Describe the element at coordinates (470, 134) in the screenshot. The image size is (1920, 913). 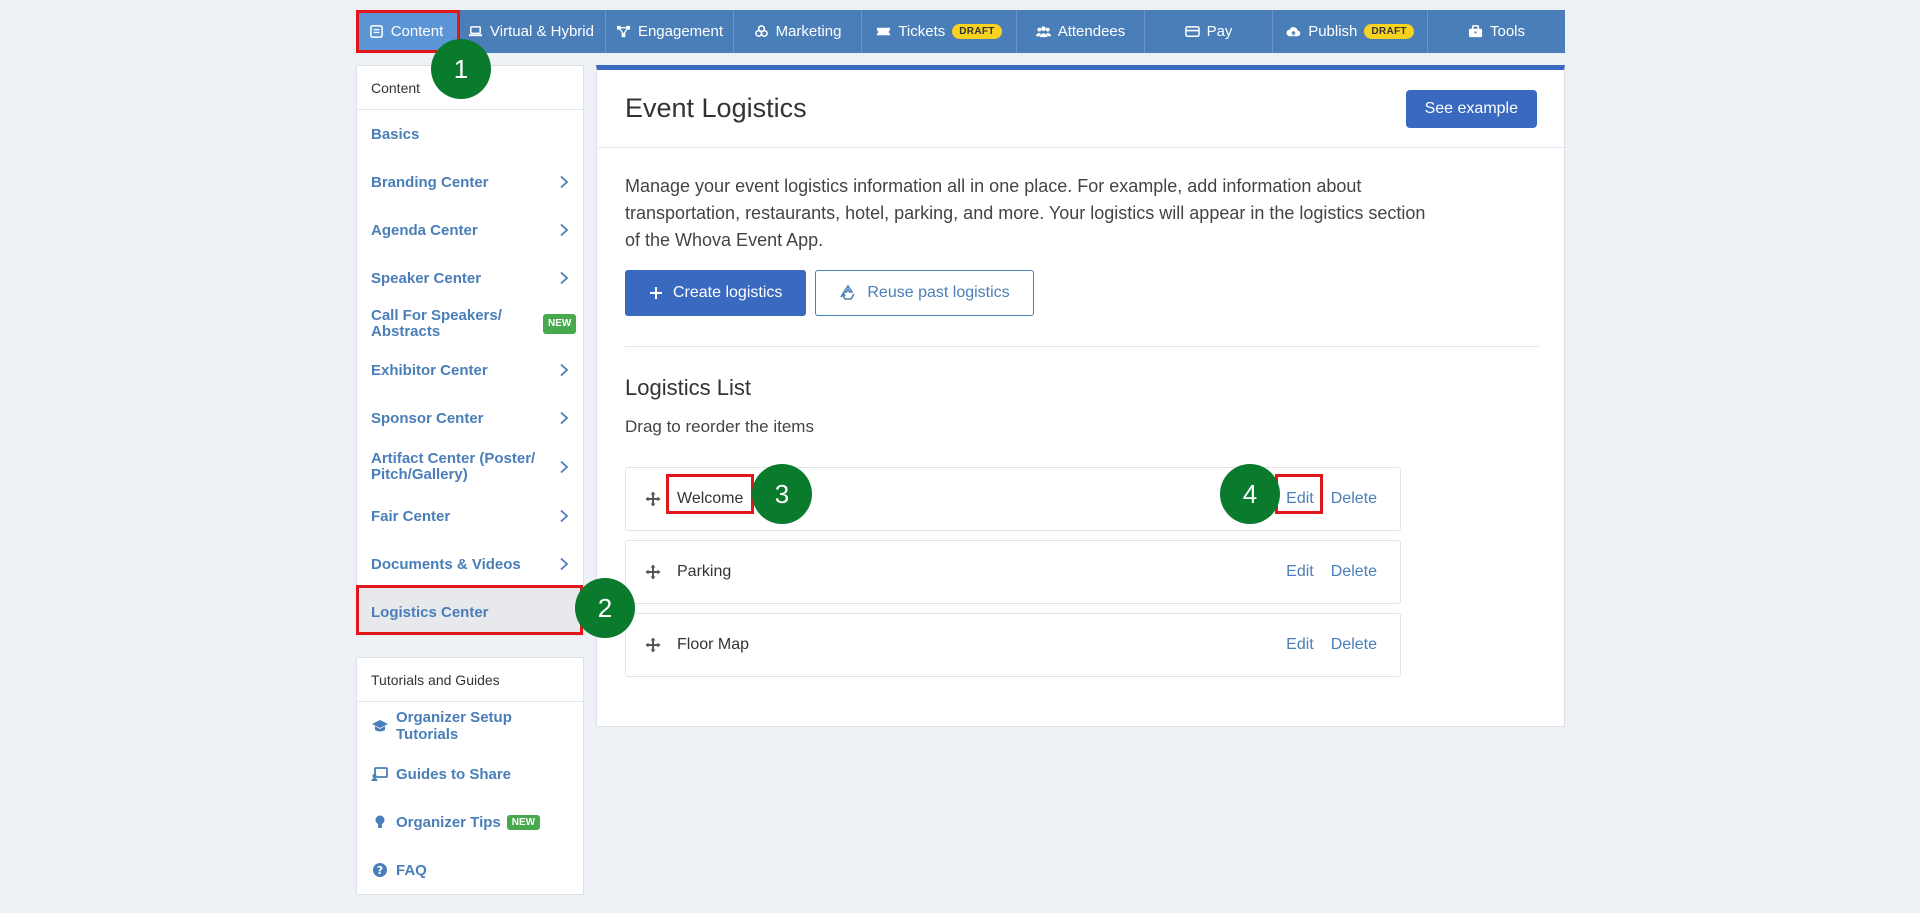
I see `sidebar-item-basics: Basics` at that location.